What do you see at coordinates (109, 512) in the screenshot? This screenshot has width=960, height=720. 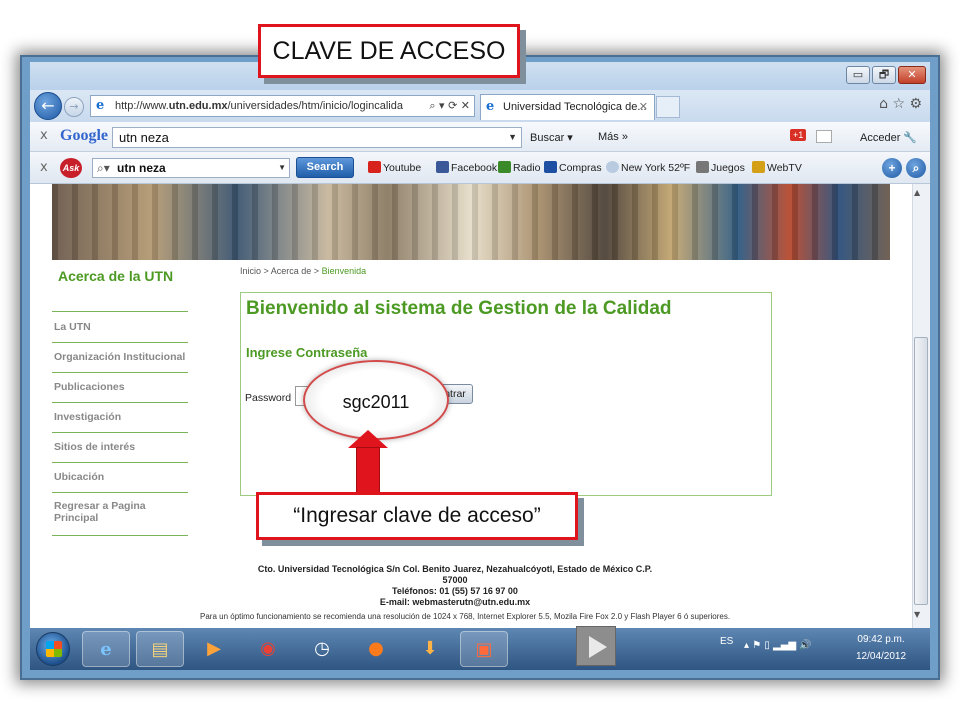 I see `sidebar-item-regresar: Regresar a Pagina Principal` at bounding box center [109, 512].